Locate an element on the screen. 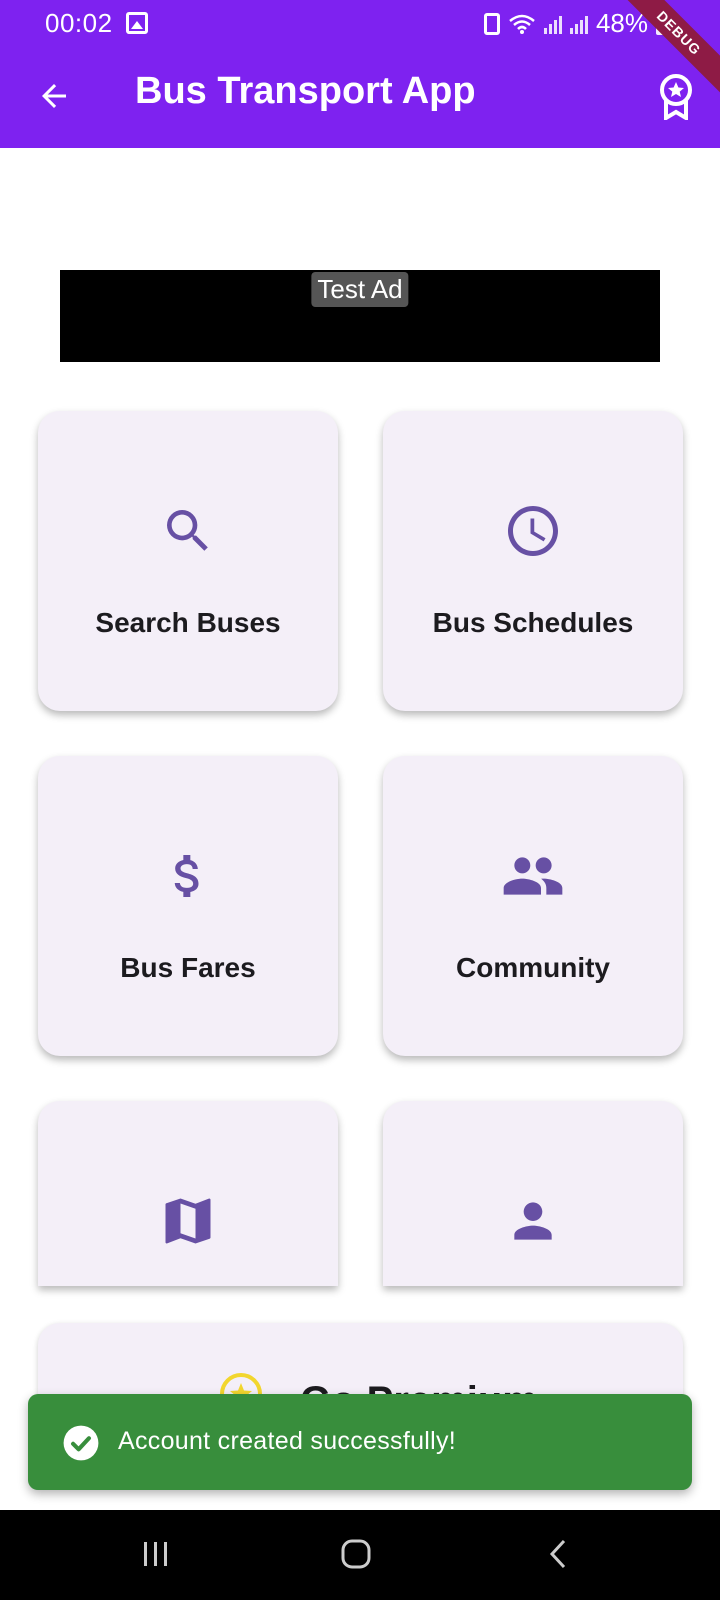 The image size is (720, 1600). back-button is located at coordinates (54, 96).